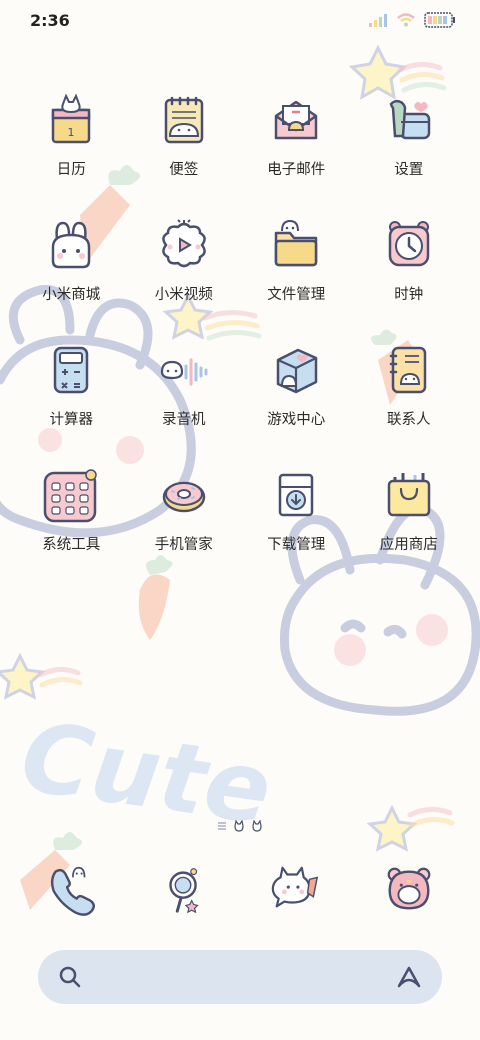  Describe the element at coordinates (71, 295) in the screenshot. I see `app-label: 小米商城` at that location.